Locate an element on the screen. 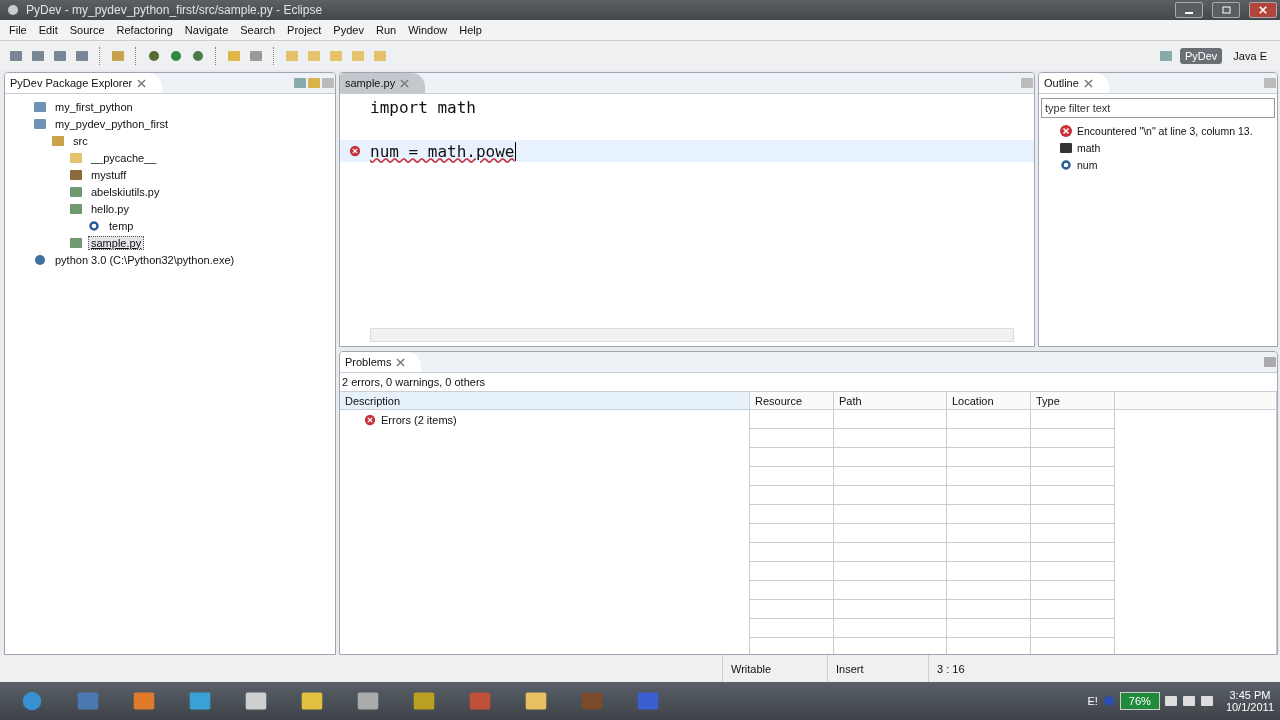  tree-item: src is located at coordinates (80, 140).